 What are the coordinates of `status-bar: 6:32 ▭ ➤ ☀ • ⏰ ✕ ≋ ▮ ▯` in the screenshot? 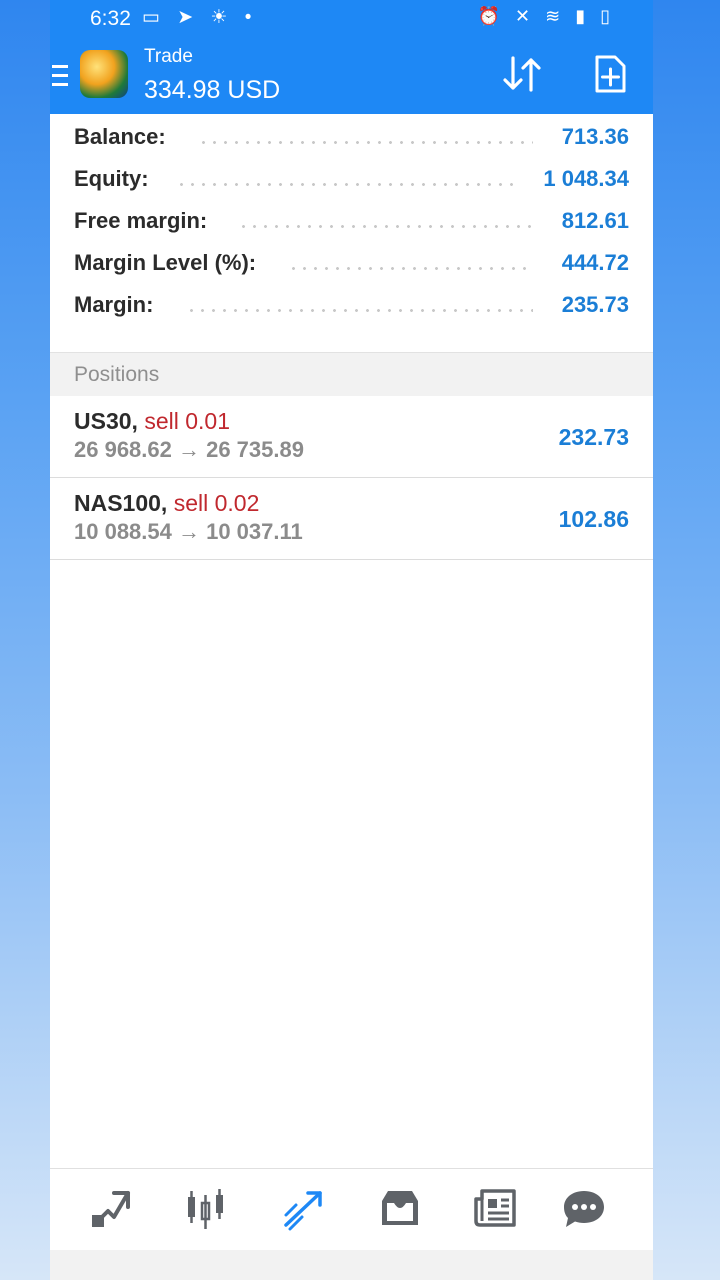 It's located at (351, 19).